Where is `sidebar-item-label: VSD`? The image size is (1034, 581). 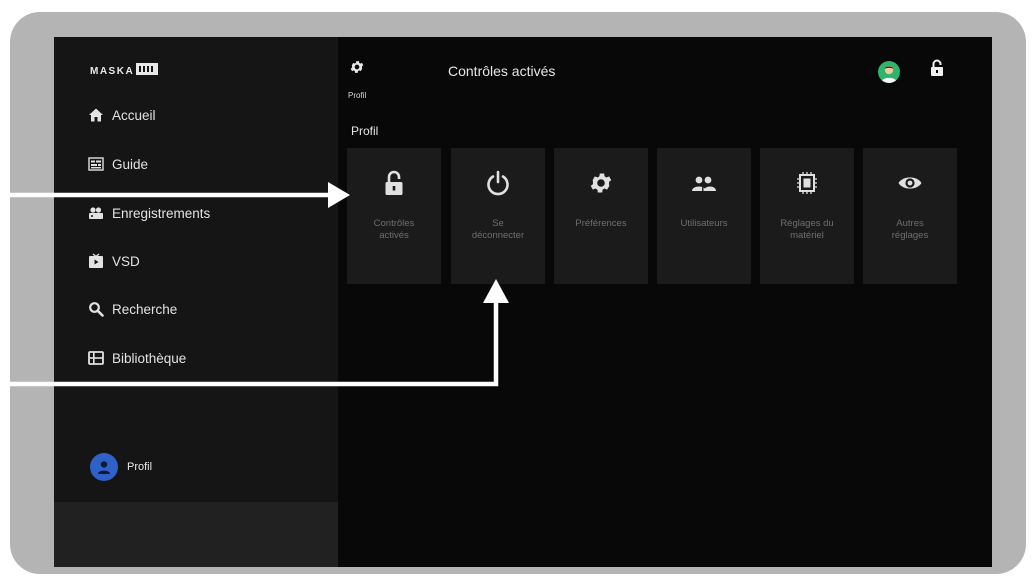
sidebar-item-label: VSD is located at coordinates (126, 261).